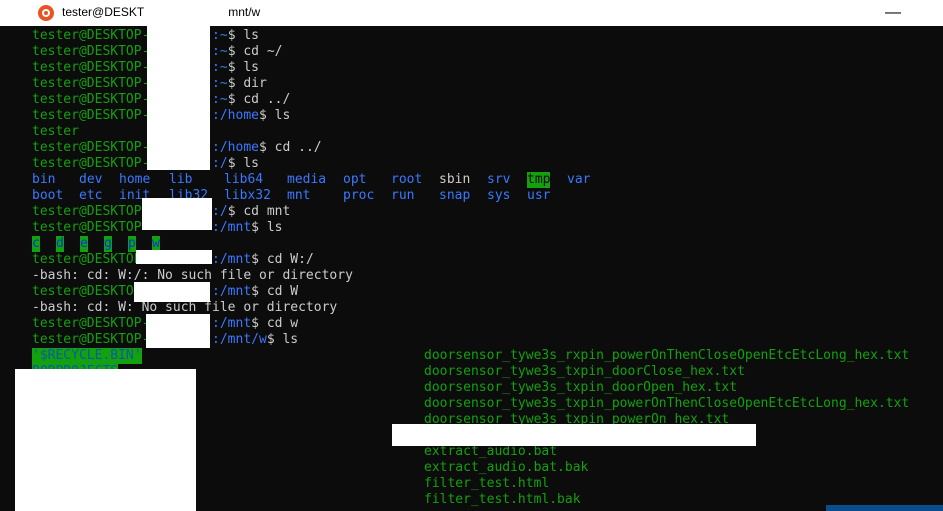 The image size is (943, 511). Describe the element at coordinates (491, 451) in the screenshot. I see `file-entry: extract_audio.bat` at that location.